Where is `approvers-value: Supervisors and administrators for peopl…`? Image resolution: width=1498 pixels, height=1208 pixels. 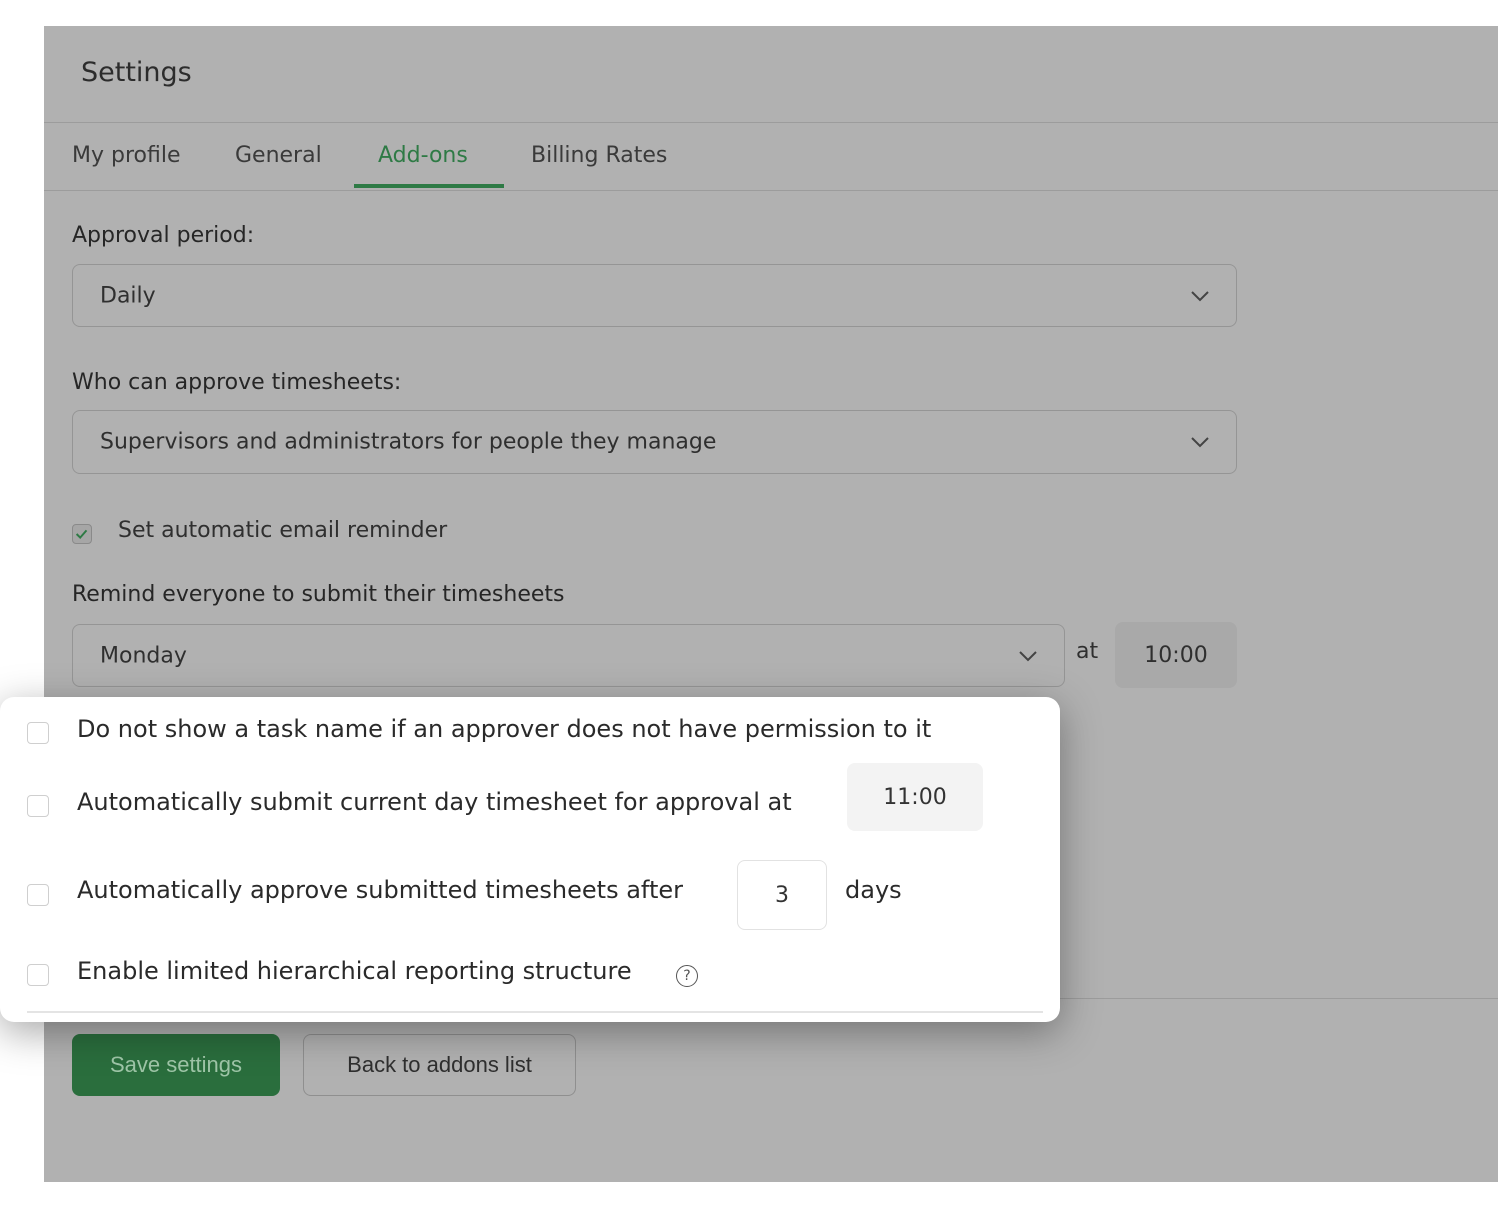 approvers-value: Supervisors and administrators for peopl… is located at coordinates (408, 442).